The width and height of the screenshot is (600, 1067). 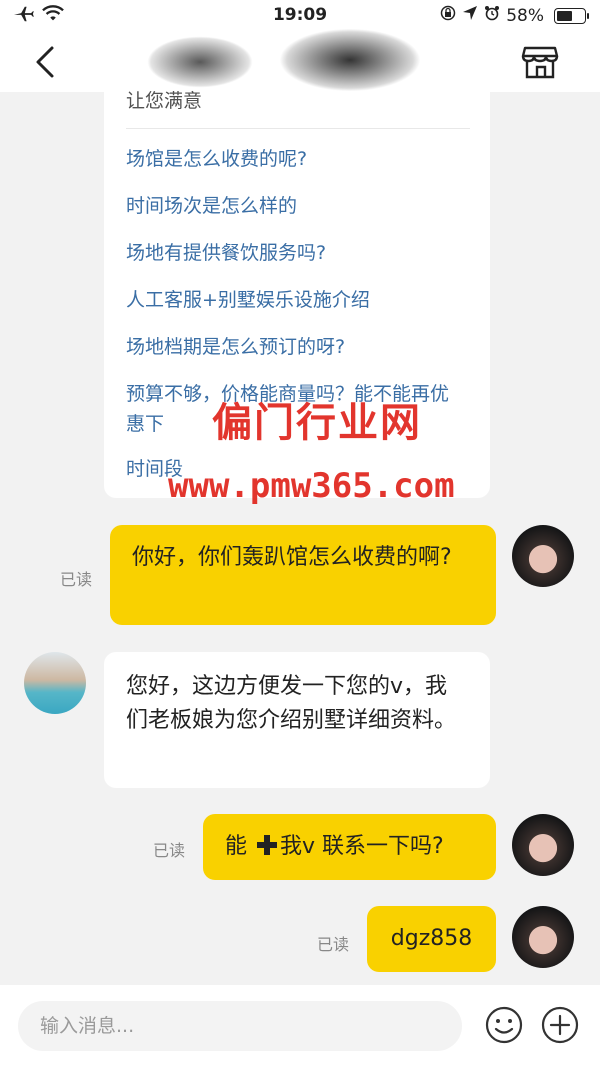 What do you see at coordinates (296, 159) in the screenshot?
I see `faq-item: 场馆是怎么收费的呢?` at bounding box center [296, 159].